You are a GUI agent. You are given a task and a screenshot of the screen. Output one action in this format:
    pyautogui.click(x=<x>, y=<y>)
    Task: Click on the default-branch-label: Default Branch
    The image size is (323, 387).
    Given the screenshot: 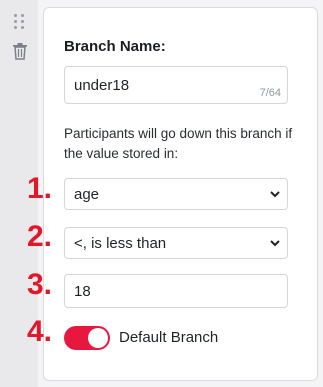 What is the action you would take?
    pyautogui.click(x=169, y=337)
    